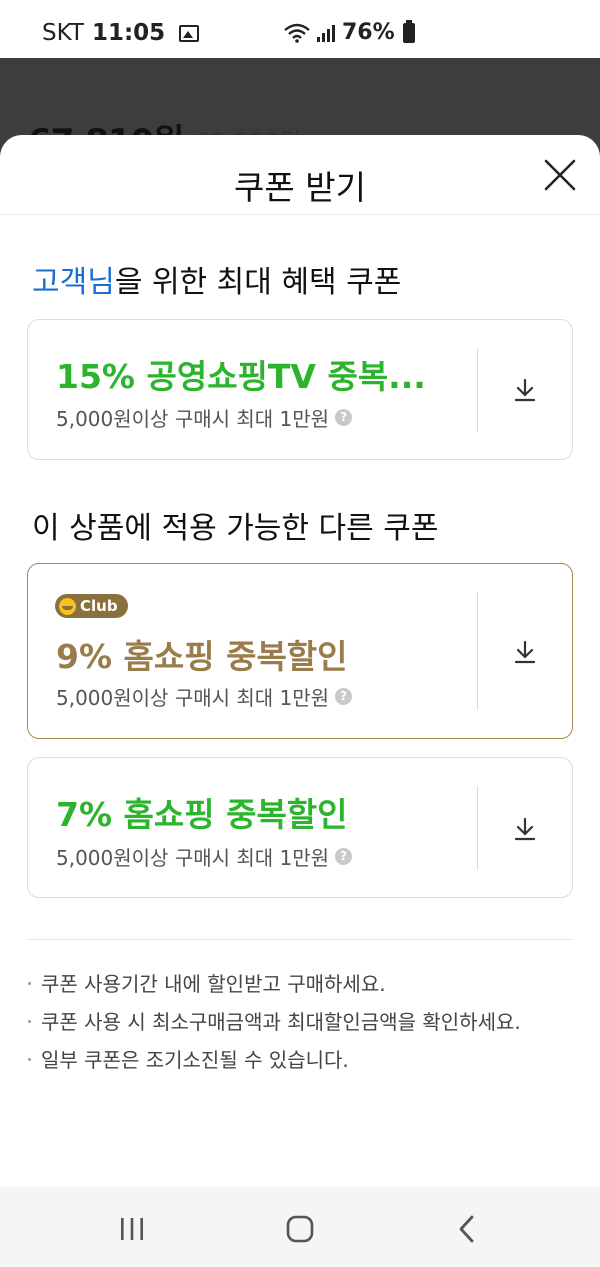 The height and width of the screenshot is (1267, 600). Describe the element at coordinates (258, 282) in the screenshot. I see `customer-title-rest: 을 위한 최대 혜택 쿠폰` at that location.